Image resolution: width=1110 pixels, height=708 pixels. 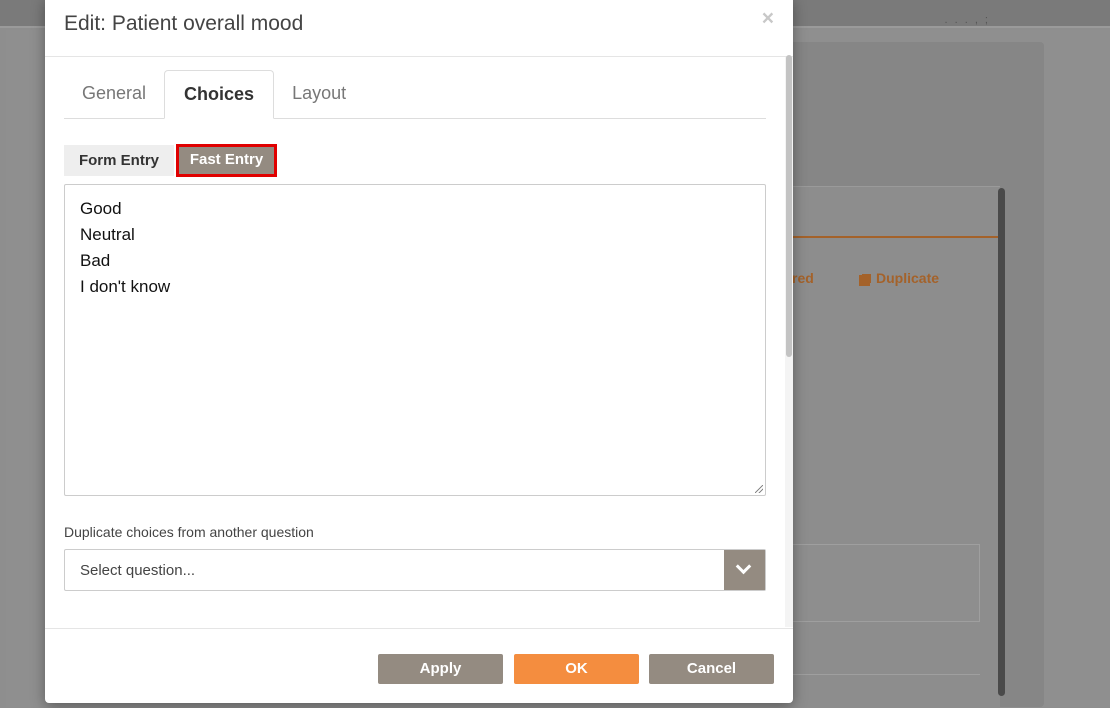 I want to click on form-entry-button: Form Entry, so click(x=119, y=160).